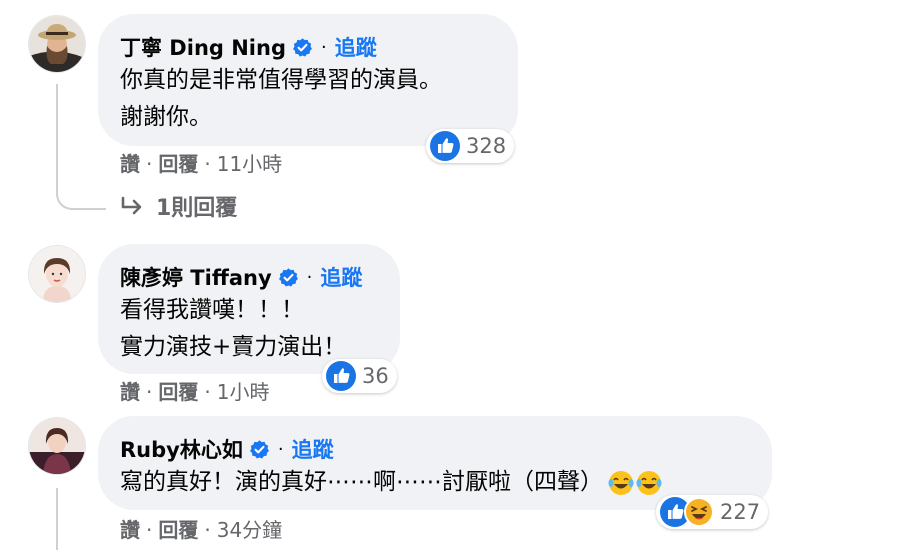  Describe the element at coordinates (486, 146) in the screenshot. I see `reaction-count: 328` at that location.